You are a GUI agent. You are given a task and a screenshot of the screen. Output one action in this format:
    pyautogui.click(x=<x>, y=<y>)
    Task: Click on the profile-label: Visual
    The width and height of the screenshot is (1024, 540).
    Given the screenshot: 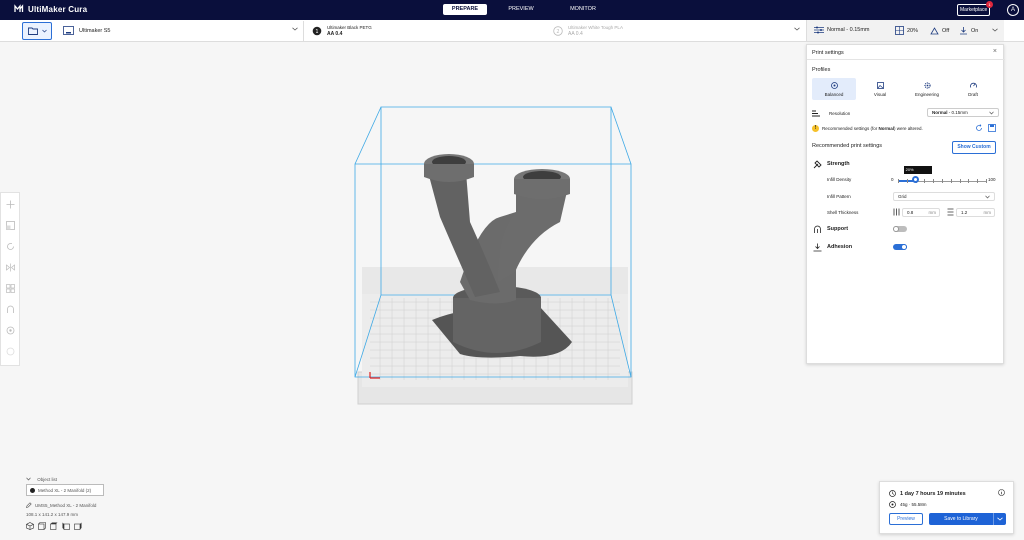 What is the action you would take?
    pyautogui.click(x=880, y=94)
    